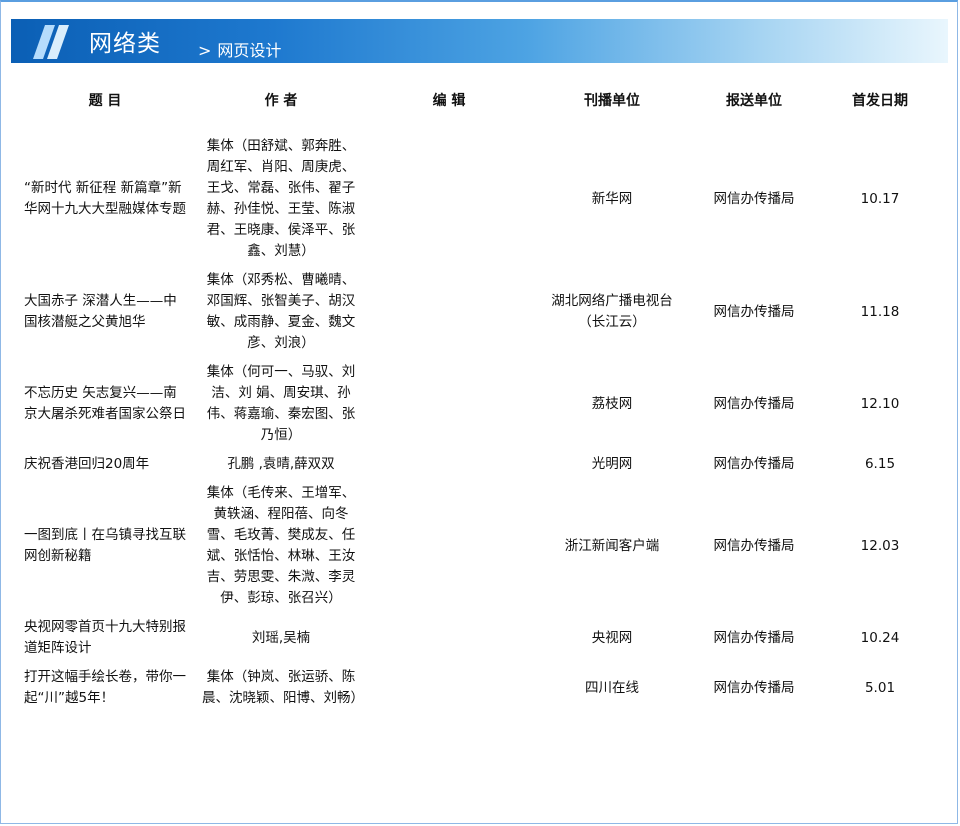 This screenshot has height=826, width=960. Describe the element at coordinates (880, 101) in the screenshot. I see `column-header-date: 首发日期` at that location.